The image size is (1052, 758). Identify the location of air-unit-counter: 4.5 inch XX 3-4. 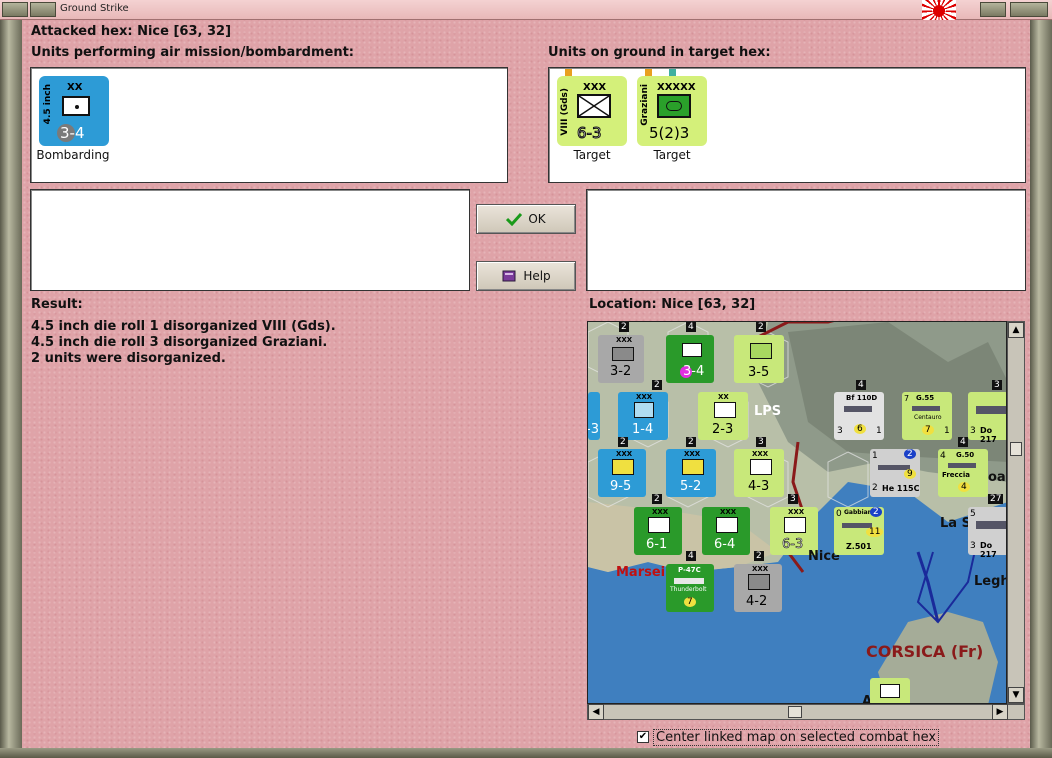
(74, 111).